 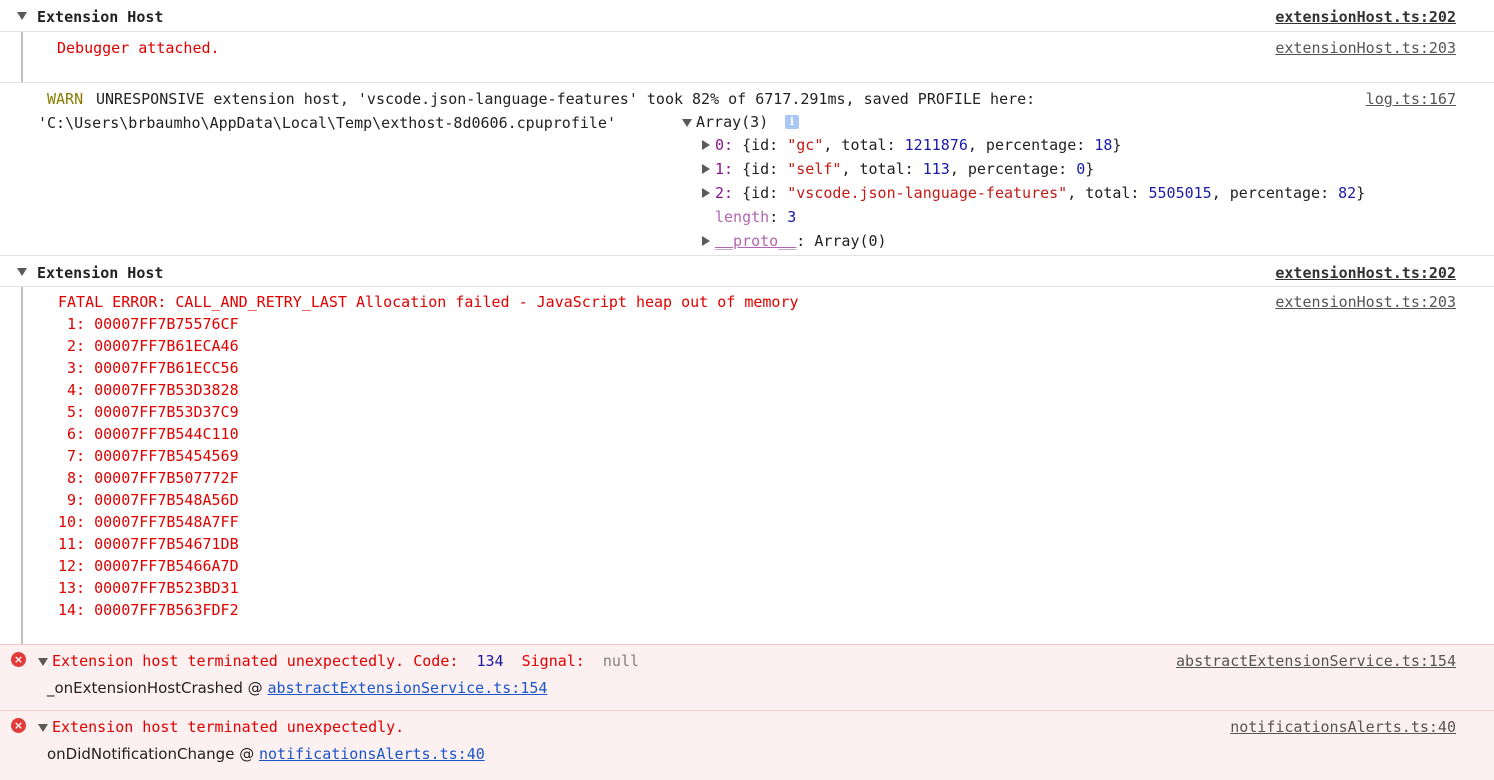 I want to click on console-group-body: Debugger attached. extensionHost.ts:203, so click(x=747, y=57).